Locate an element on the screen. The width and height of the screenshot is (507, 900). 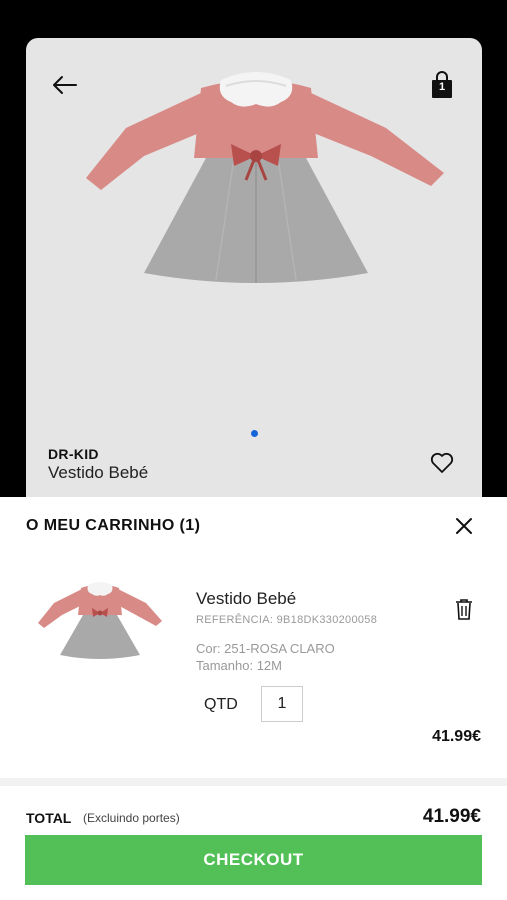
favorite-button is located at coordinates (442, 463).